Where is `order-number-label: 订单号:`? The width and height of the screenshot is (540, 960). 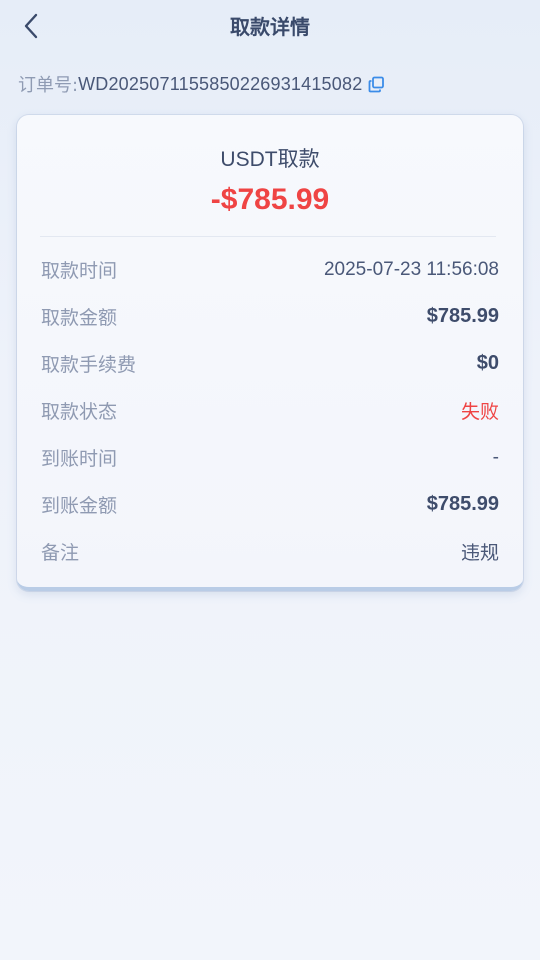
order-number-label: 订单号: is located at coordinates (48, 85).